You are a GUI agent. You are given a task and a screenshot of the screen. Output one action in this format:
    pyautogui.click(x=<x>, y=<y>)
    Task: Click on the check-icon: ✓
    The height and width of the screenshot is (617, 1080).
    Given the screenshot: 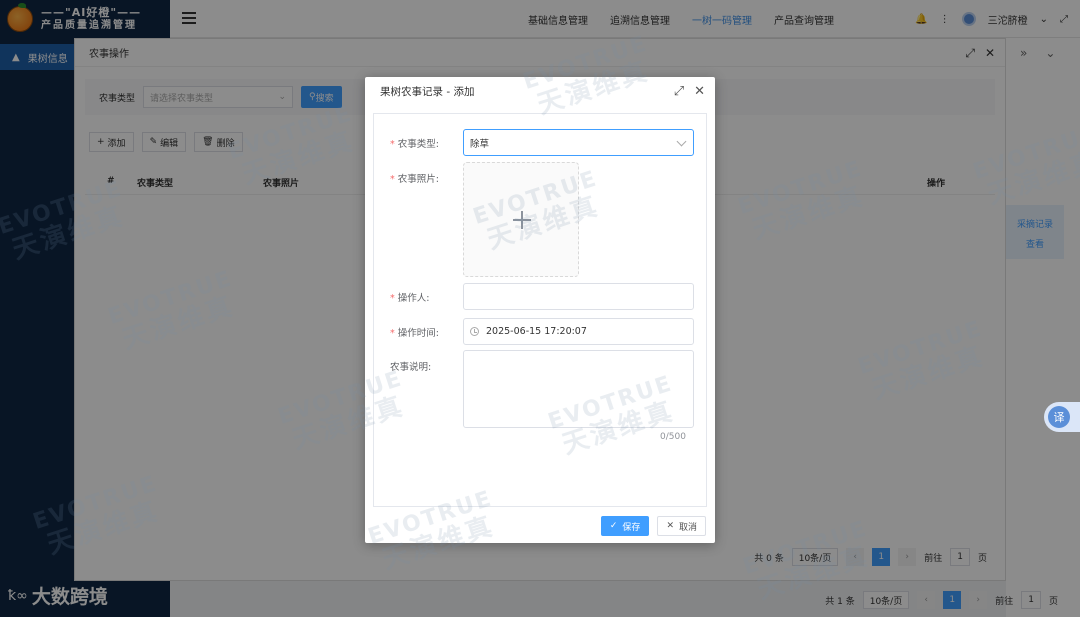 What is the action you would take?
    pyautogui.click(x=613, y=526)
    